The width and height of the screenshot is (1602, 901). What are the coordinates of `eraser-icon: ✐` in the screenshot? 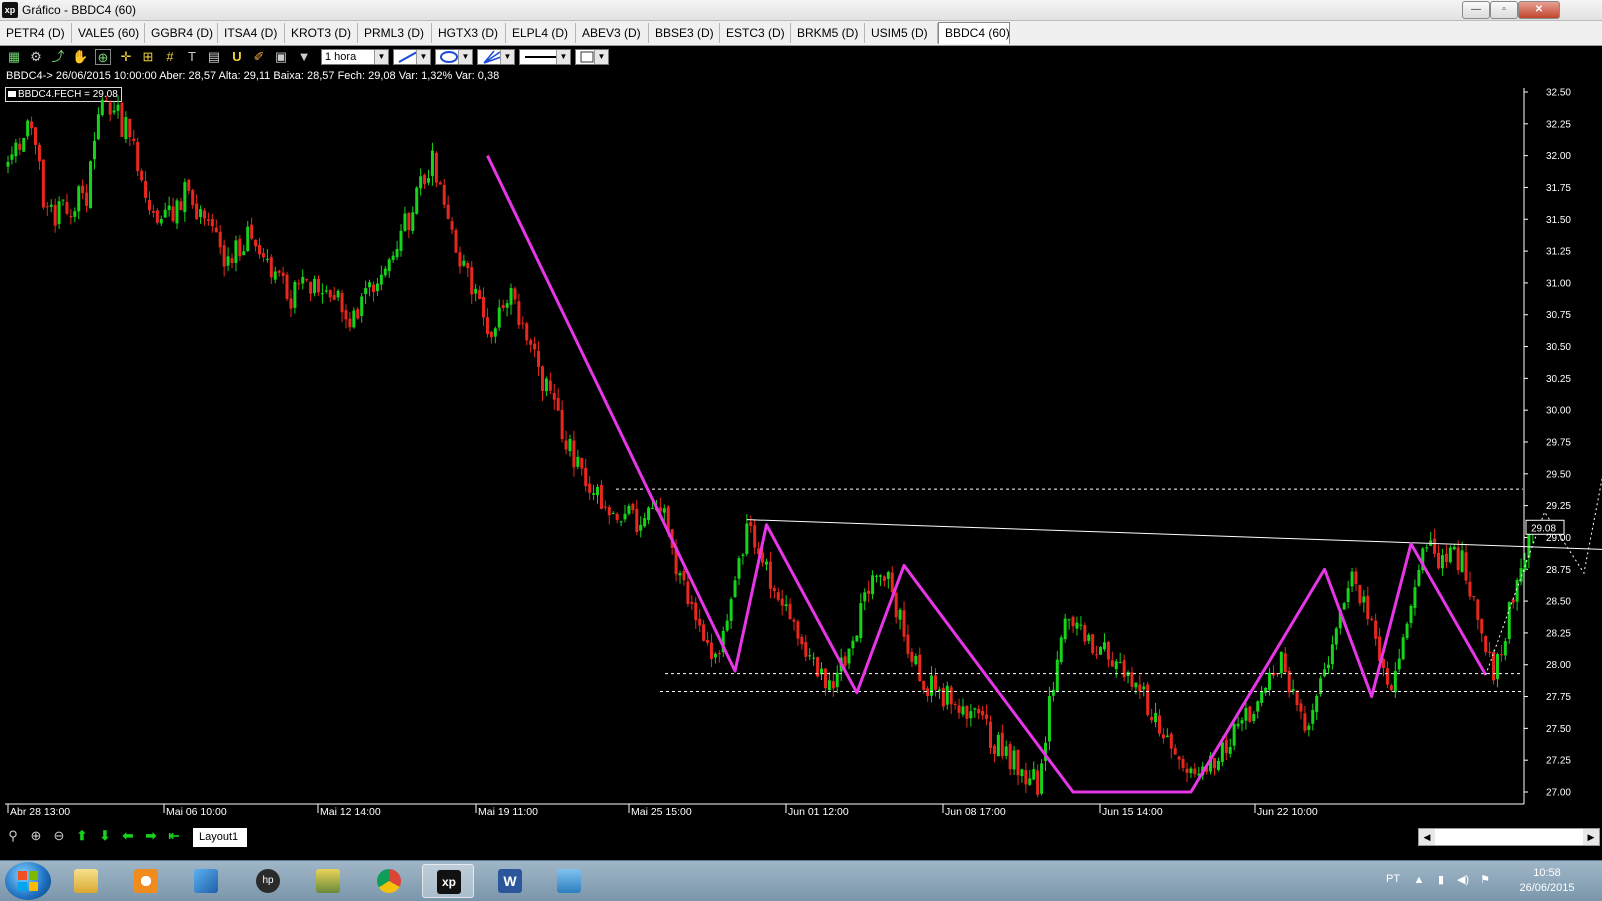 It's located at (259, 57).